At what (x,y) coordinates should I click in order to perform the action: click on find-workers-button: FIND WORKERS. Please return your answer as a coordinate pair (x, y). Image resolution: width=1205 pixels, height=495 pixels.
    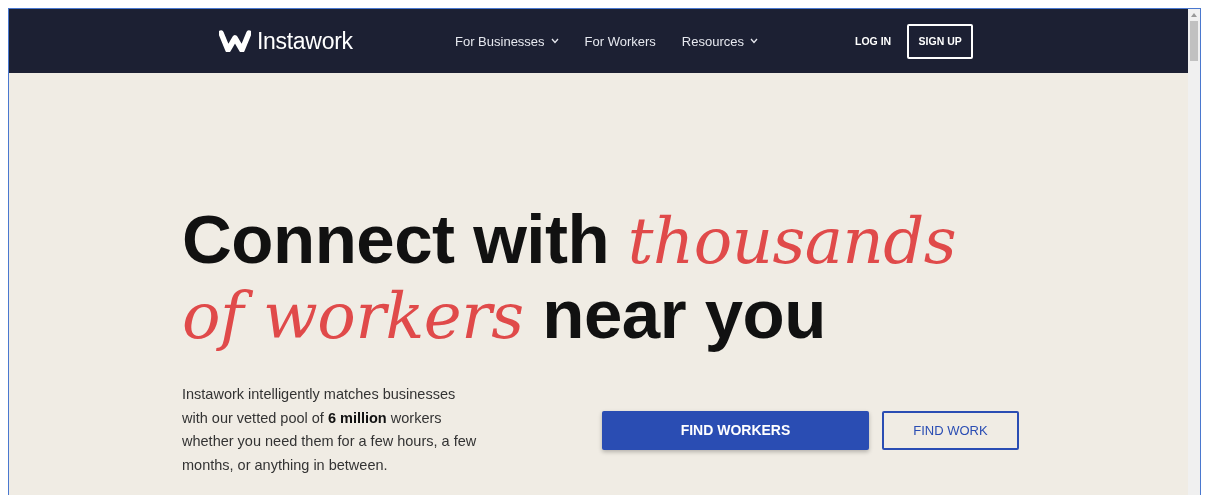
    Looking at the image, I should click on (735, 430).